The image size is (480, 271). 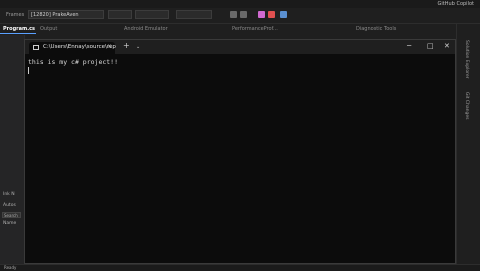 I want to click on active-tab-indicator, so click(x=18, y=33).